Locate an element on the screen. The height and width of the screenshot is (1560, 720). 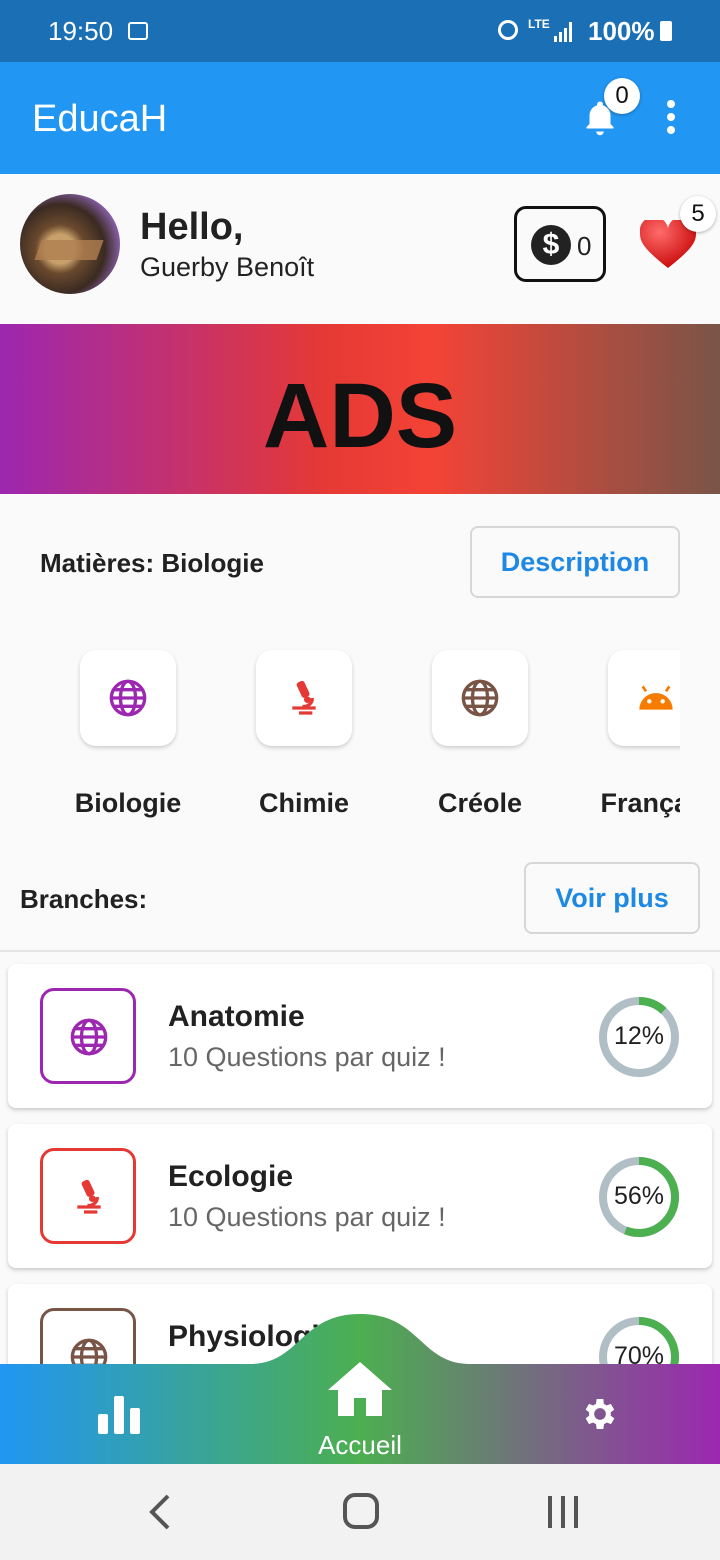
avatar is located at coordinates (70, 244).